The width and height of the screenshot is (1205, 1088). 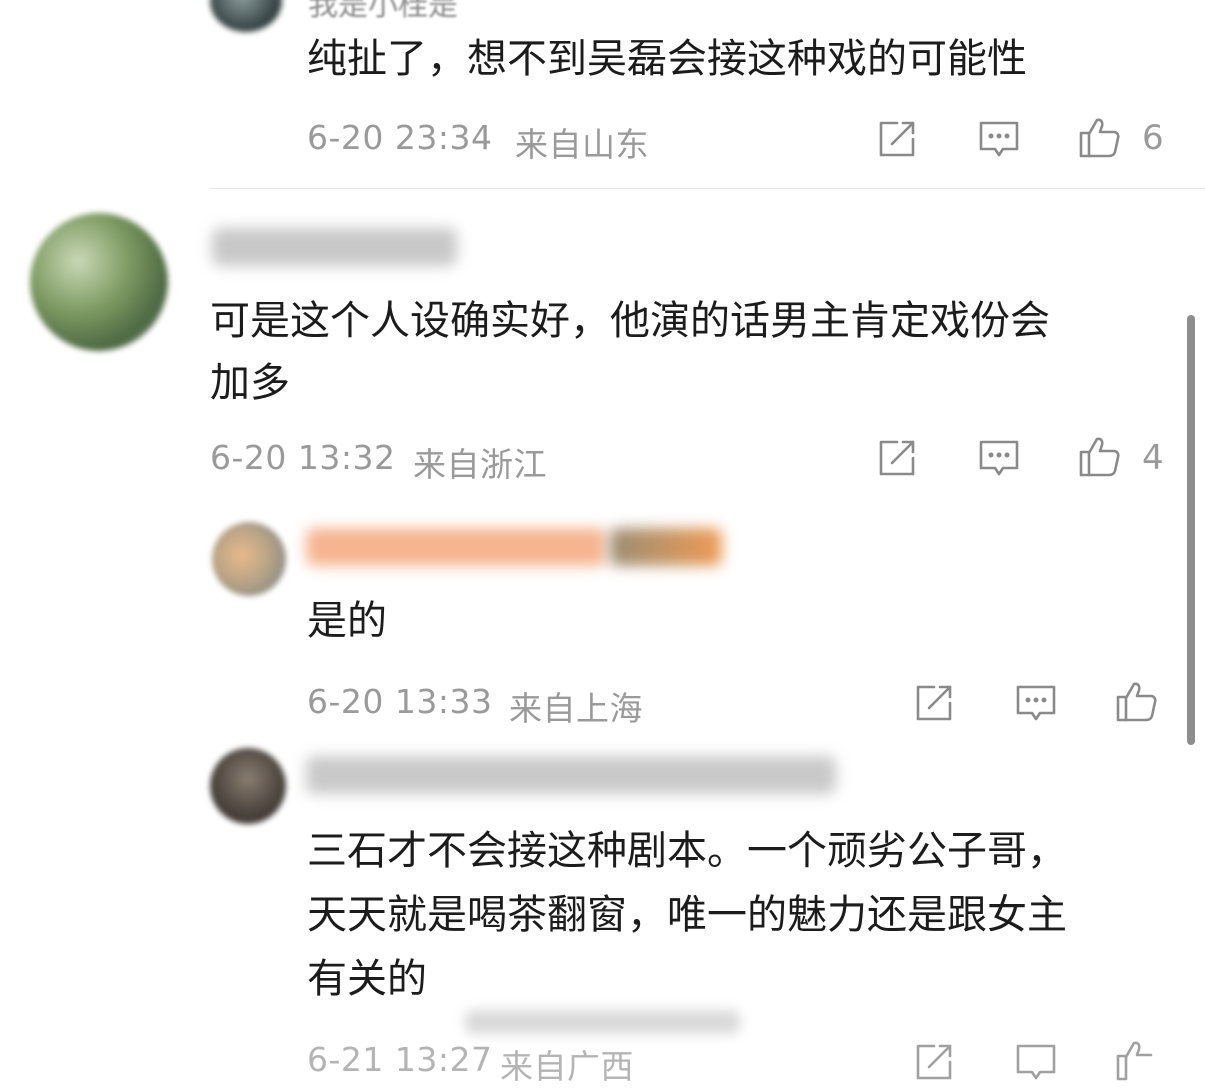 What do you see at coordinates (480, 464) in the screenshot?
I see `comment-location: 来自浙江` at bounding box center [480, 464].